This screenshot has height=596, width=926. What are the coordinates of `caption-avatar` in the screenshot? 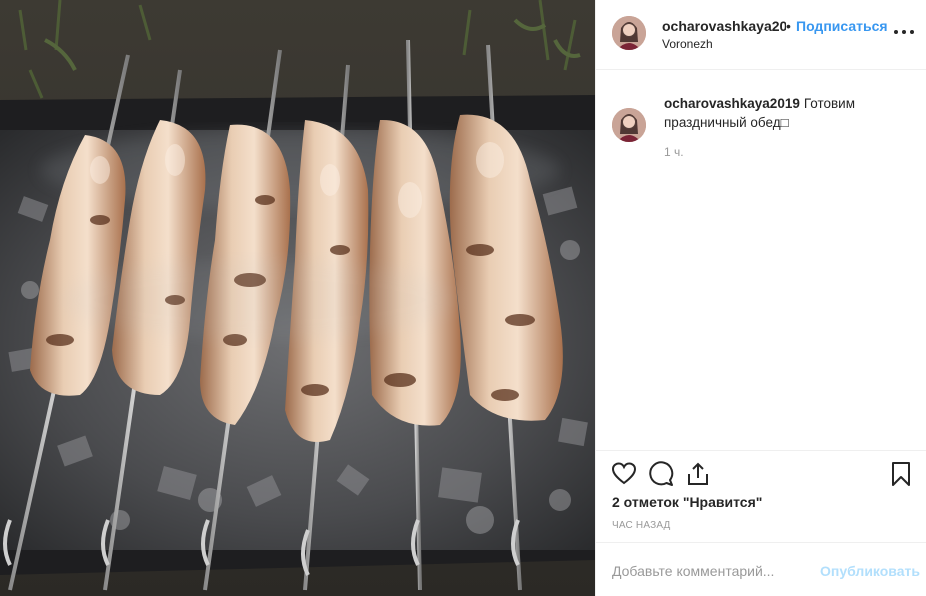 It's located at (629, 125).